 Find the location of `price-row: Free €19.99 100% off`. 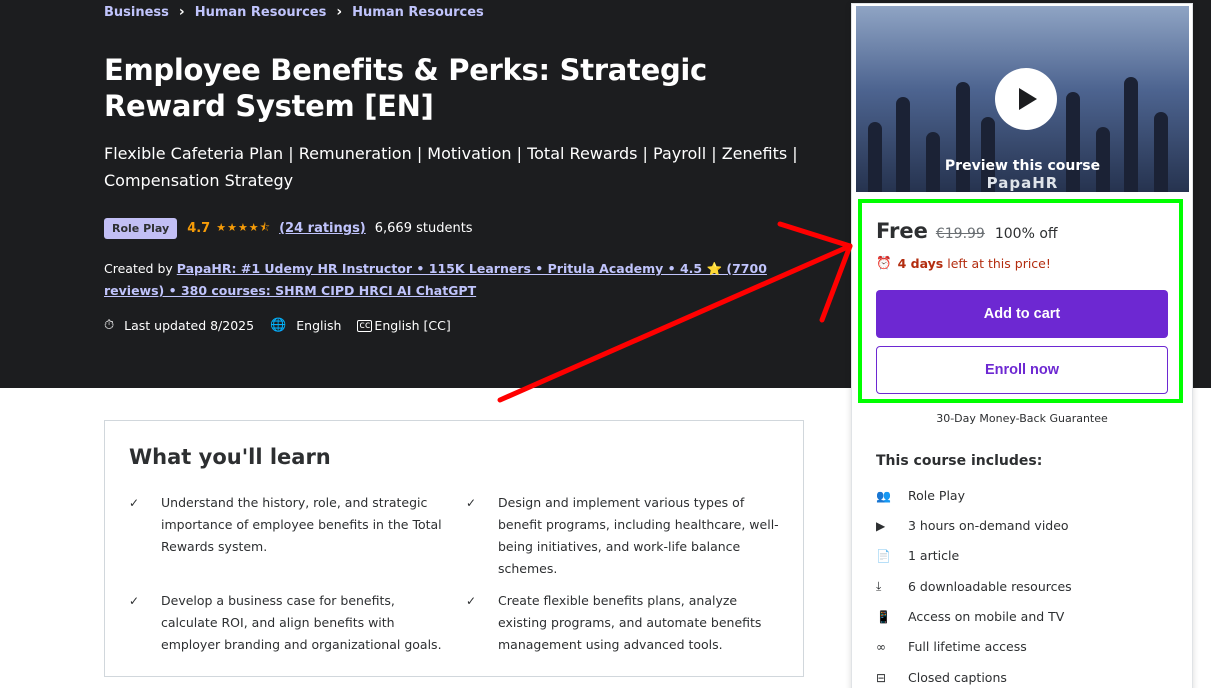

price-row: Free €19.99 100% off is located at coordinates (967, 231).